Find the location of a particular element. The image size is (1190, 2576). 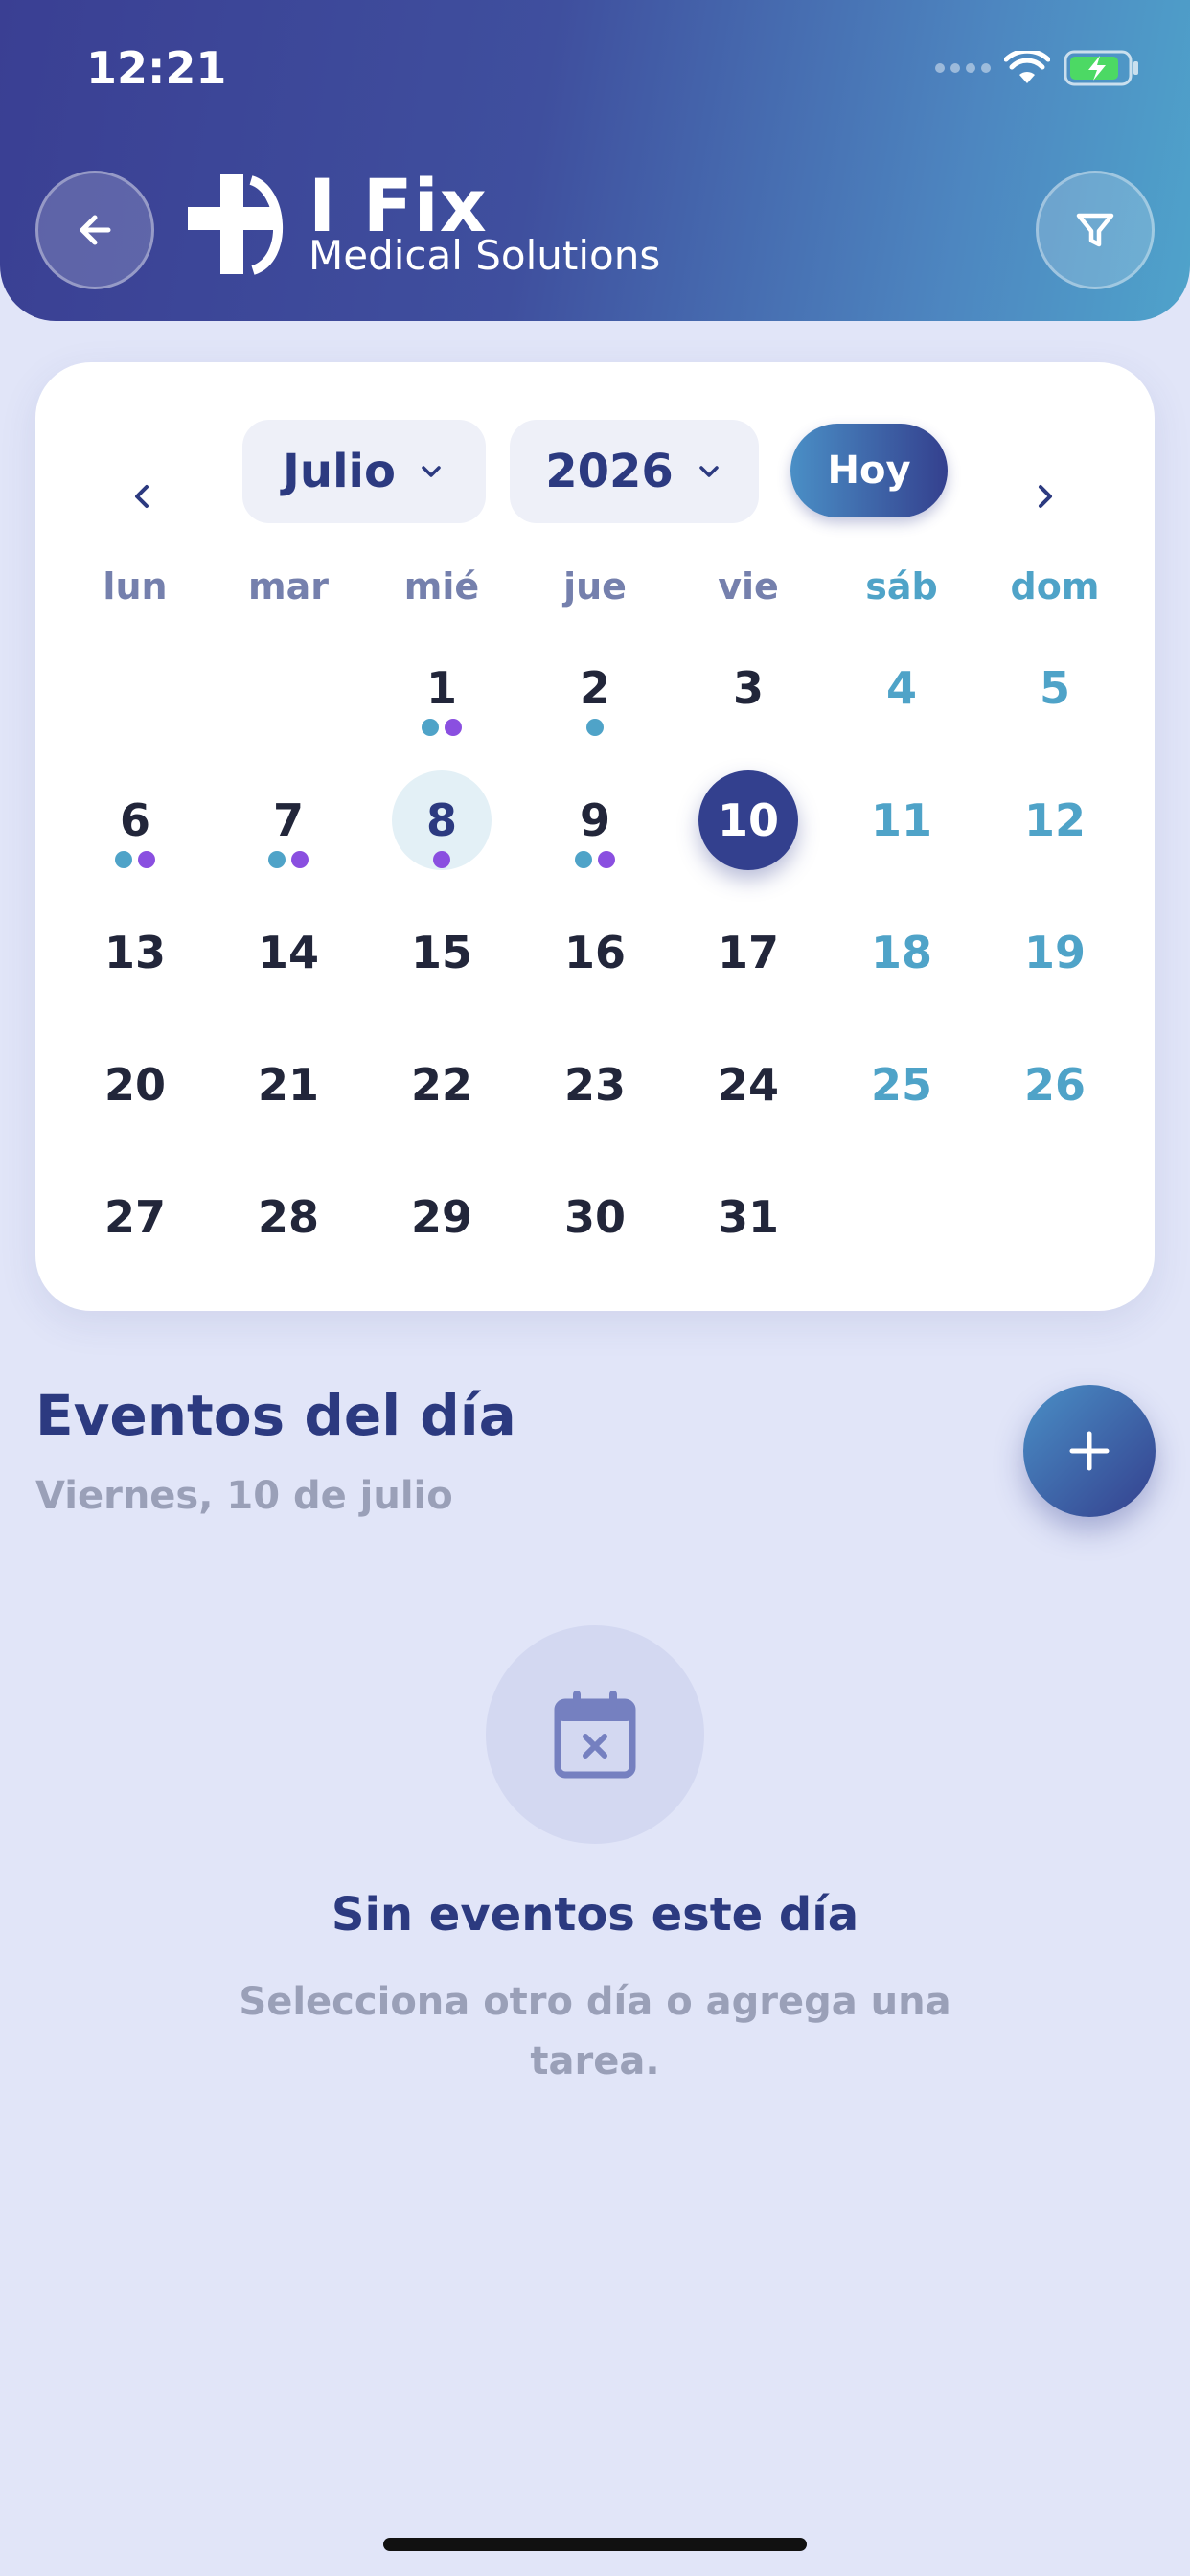

empty-state-title: Sin eventos este día is located at coordinates (595, 1915).